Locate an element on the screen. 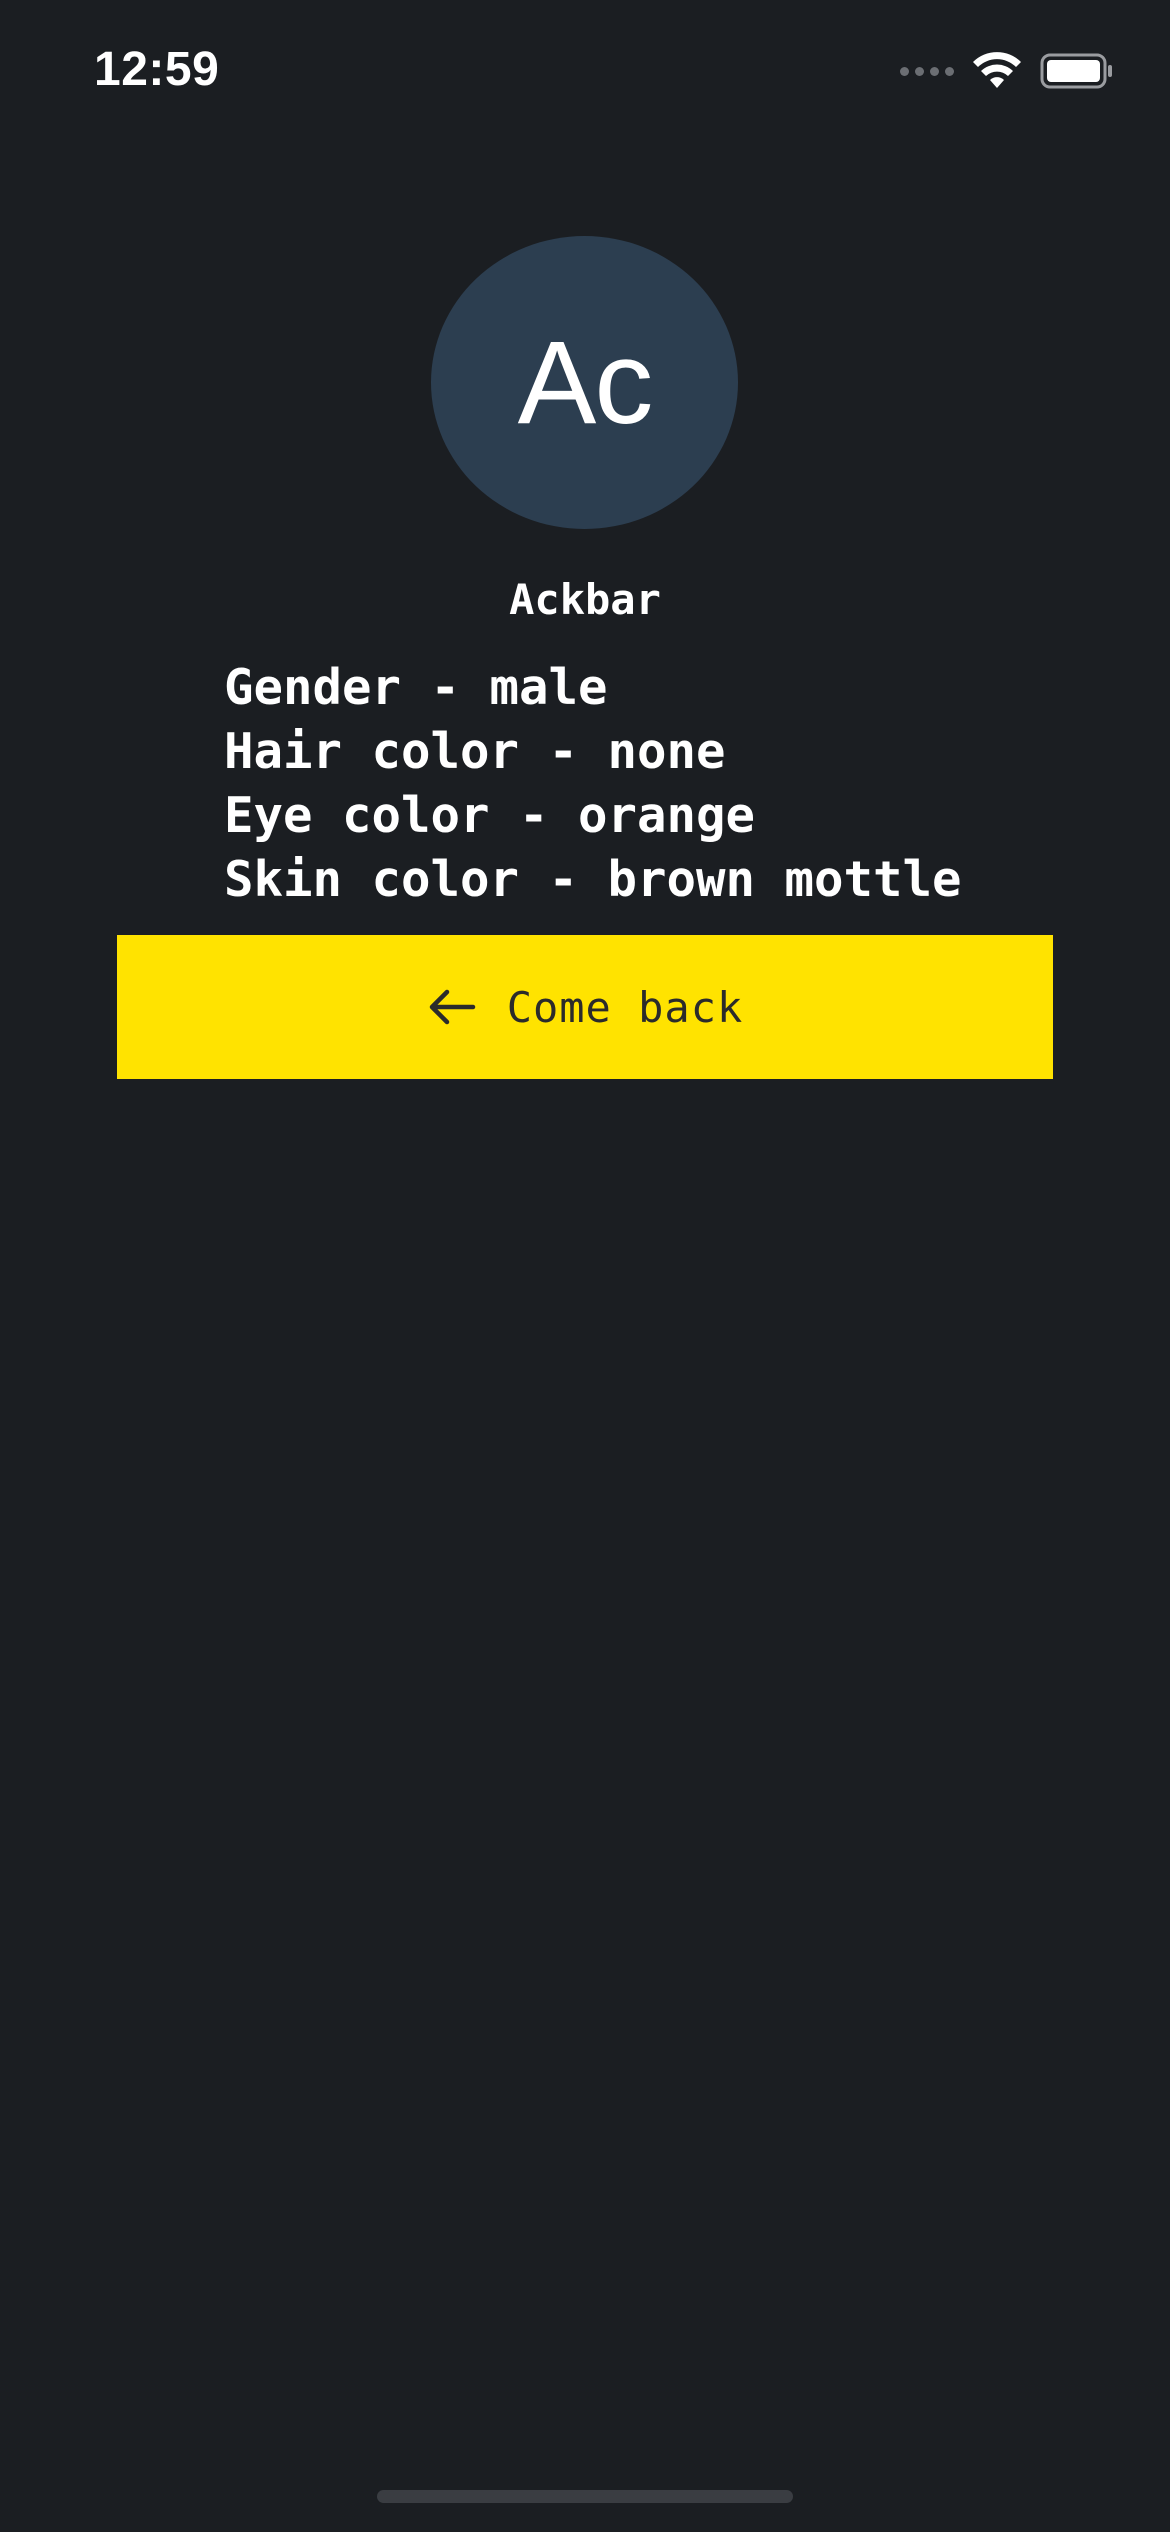 The height and width of the screenshot is (2532, 1170). status-bar-time: 12:59 is located at coordinates (157, 69).